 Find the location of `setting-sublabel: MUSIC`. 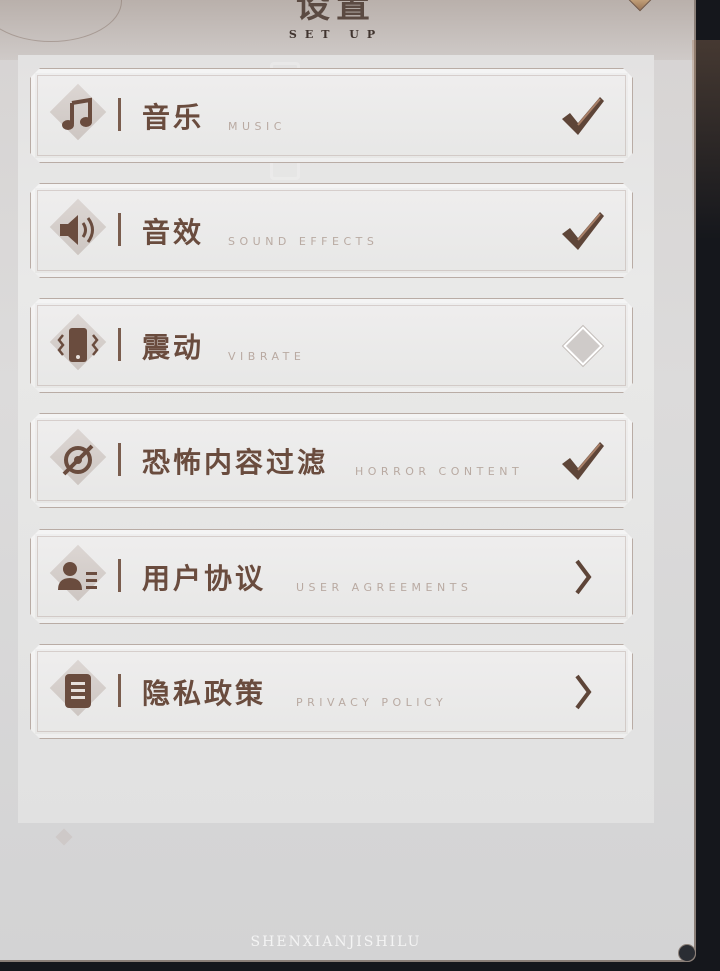

setting-sublabel: MUSIC is located at coordinates (257, 126).